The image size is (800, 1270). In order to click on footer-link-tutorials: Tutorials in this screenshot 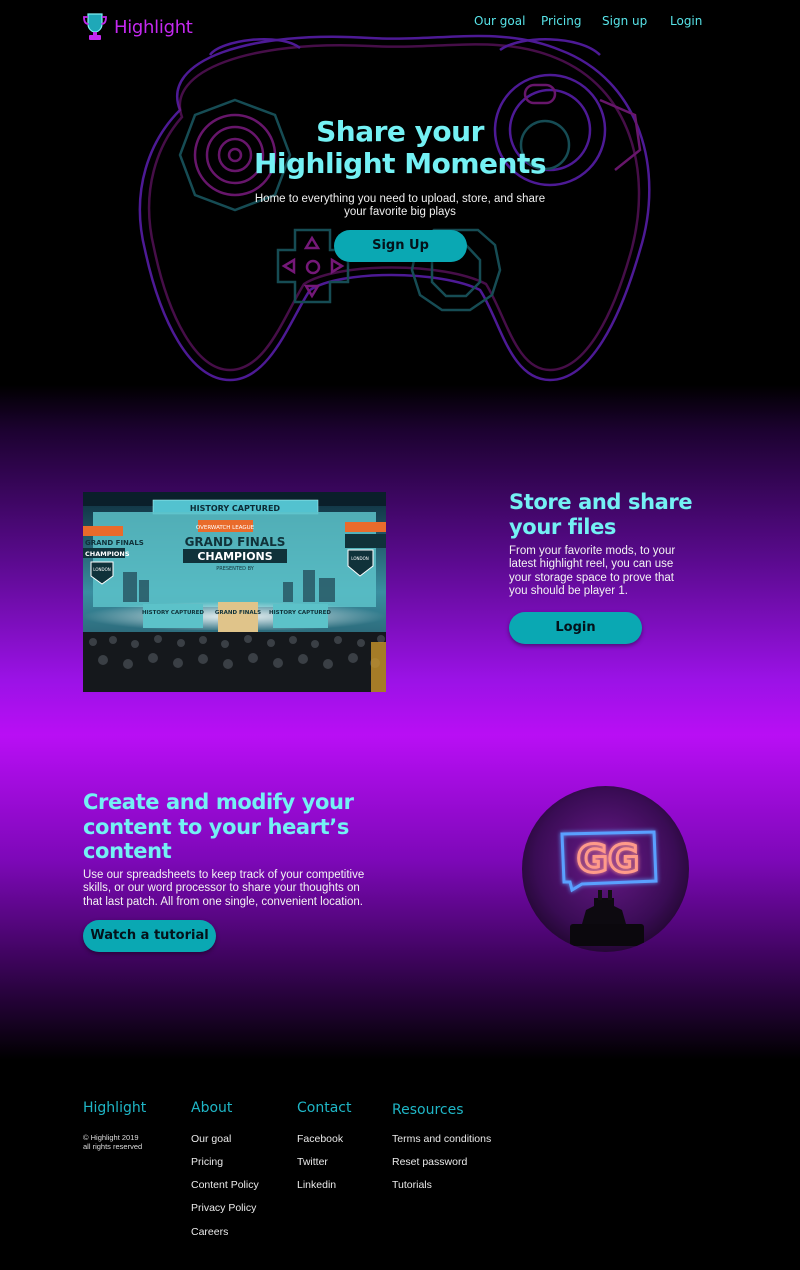, I will do `click(412, 1185)`.